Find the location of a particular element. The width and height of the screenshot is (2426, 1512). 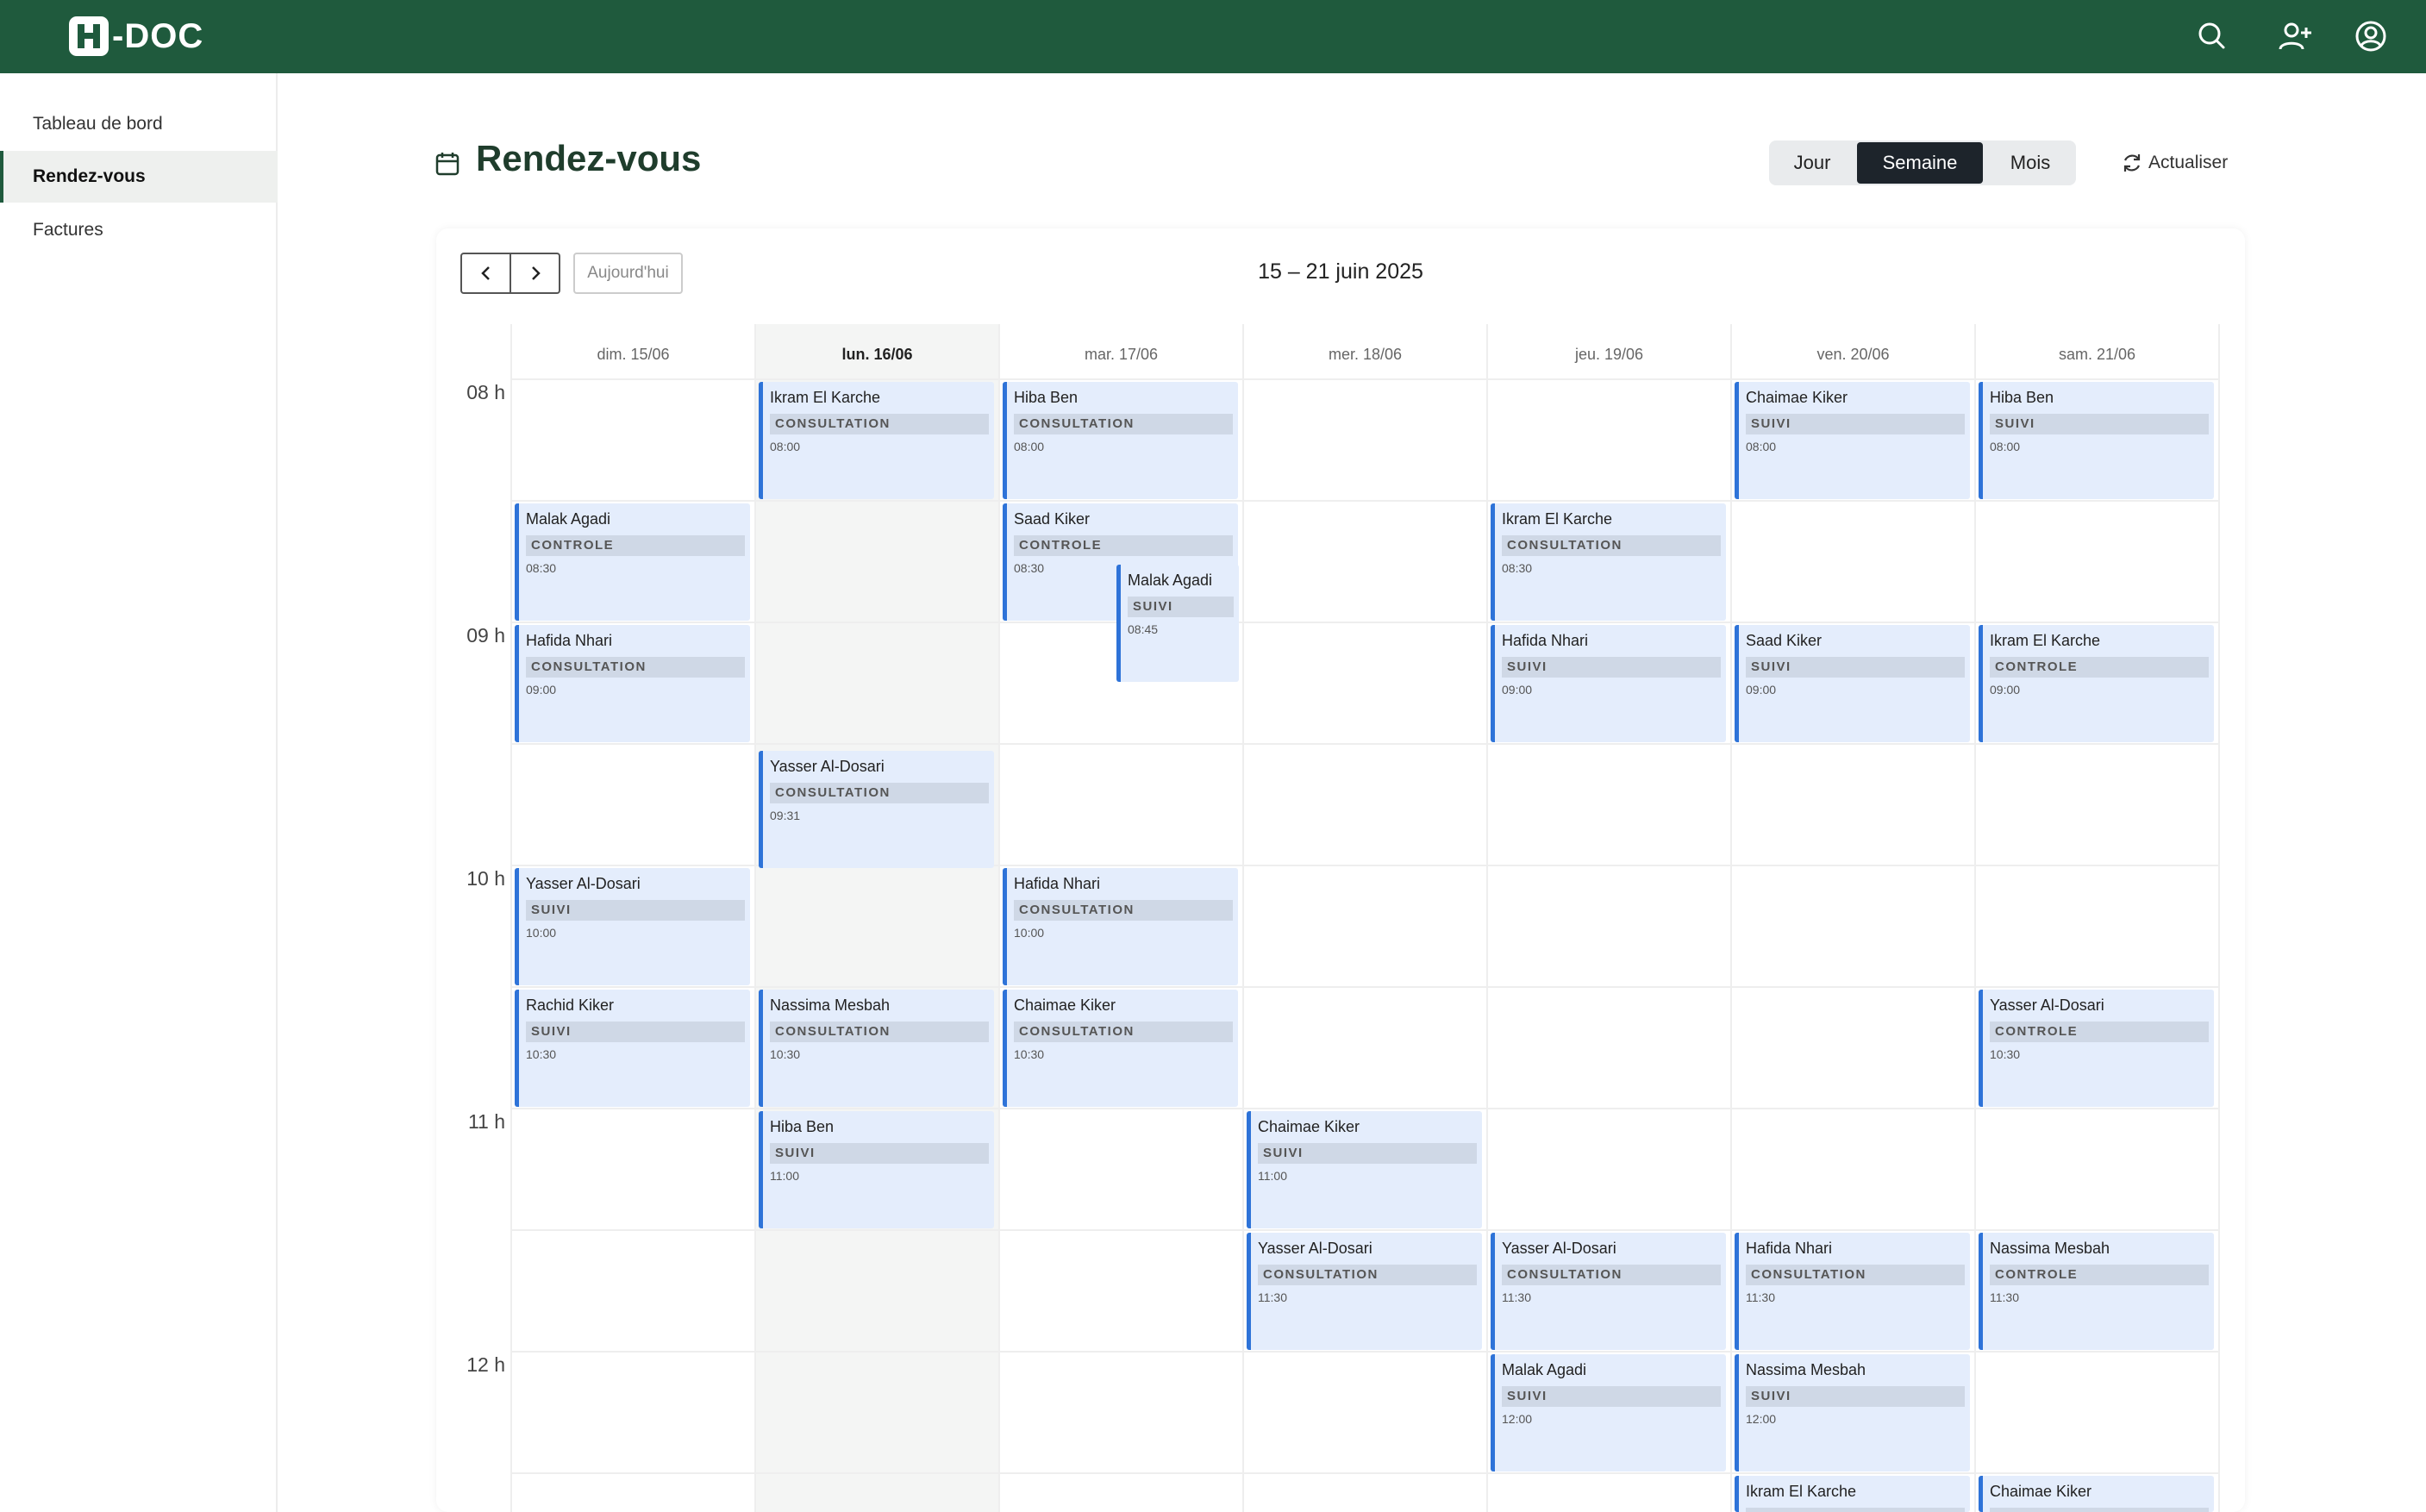

appointment-card: Hafida Nhari SUIVI 09:00 is located at coordinates (1609, 683).